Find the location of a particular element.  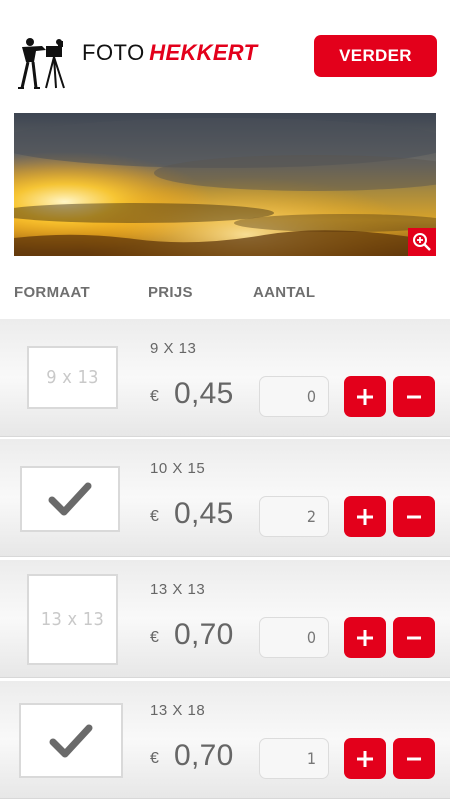

quantity-field: 1 is located at coordinates (294, 758).